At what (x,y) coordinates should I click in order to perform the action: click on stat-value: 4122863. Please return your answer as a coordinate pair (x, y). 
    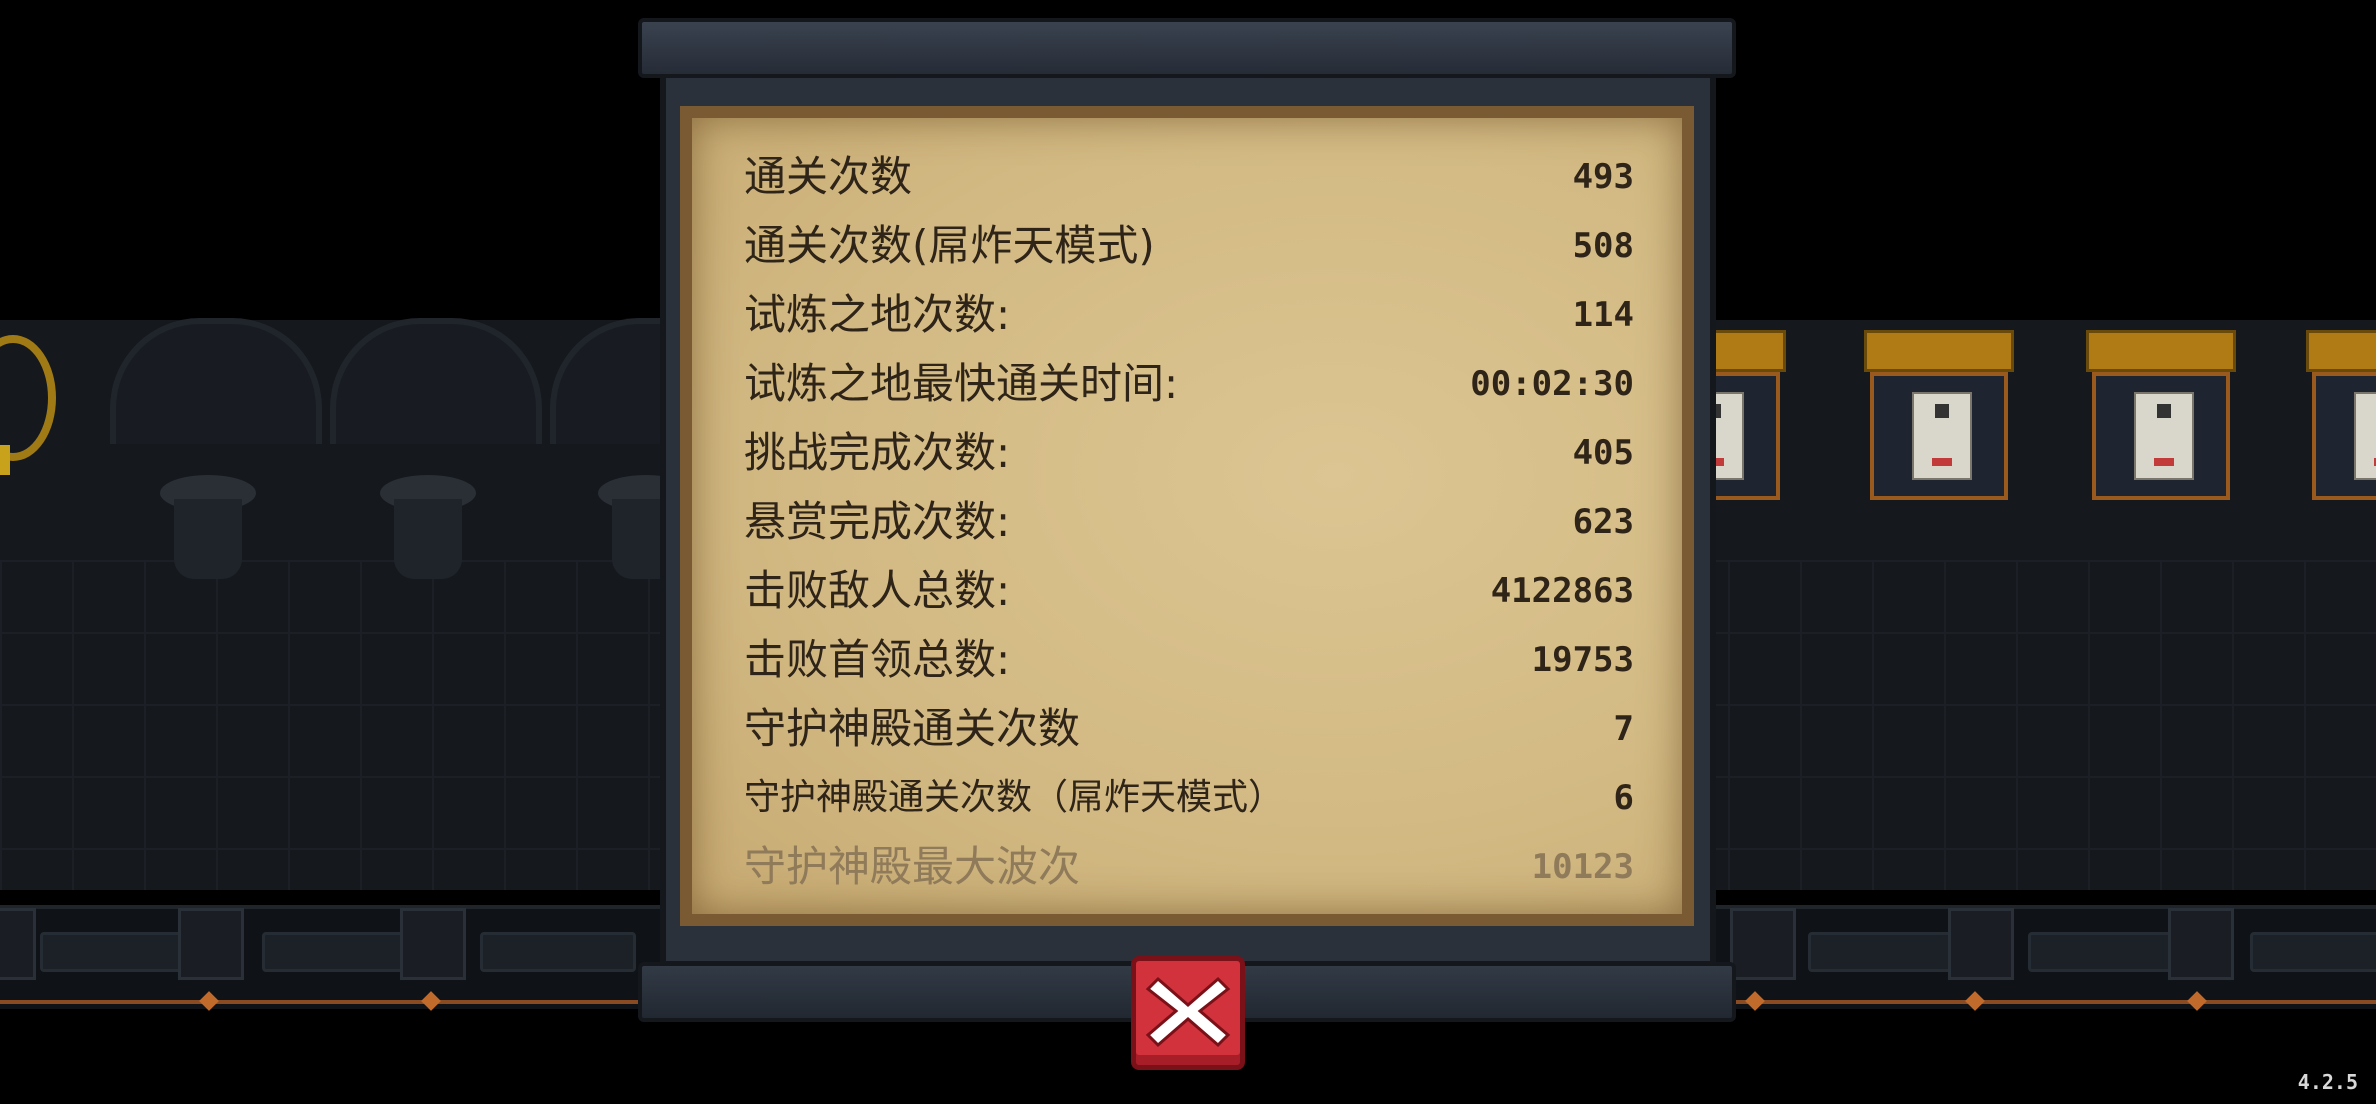
    Looking at the image, I should click on (1562, 591).